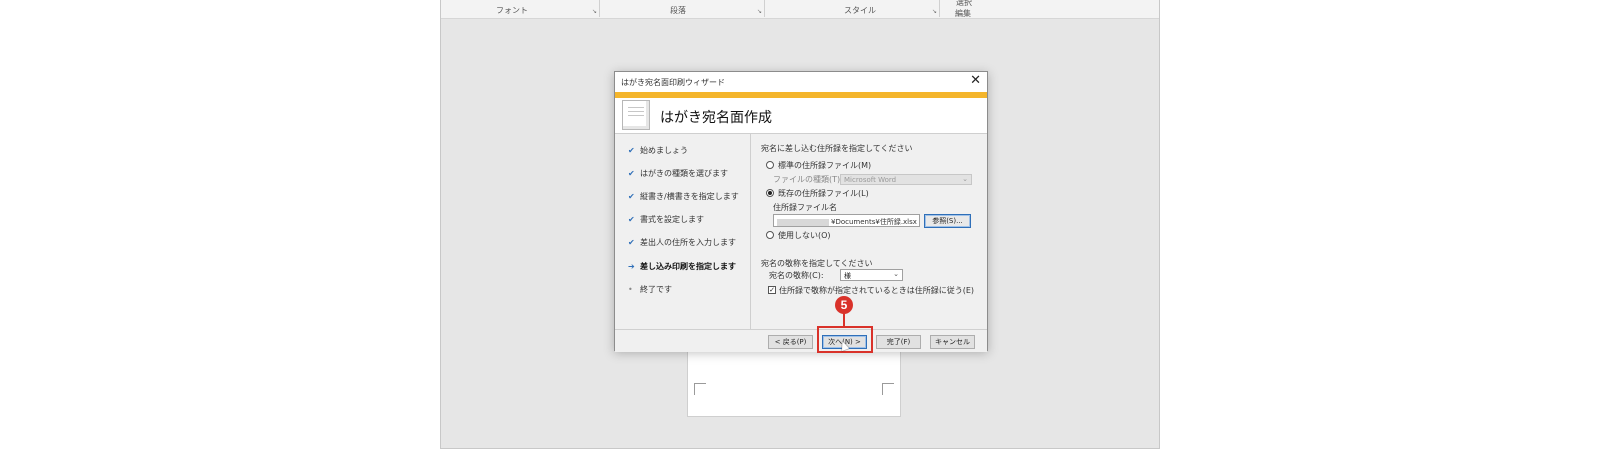  I want to click on cancel-button: キャンセル, so click(952, 342).